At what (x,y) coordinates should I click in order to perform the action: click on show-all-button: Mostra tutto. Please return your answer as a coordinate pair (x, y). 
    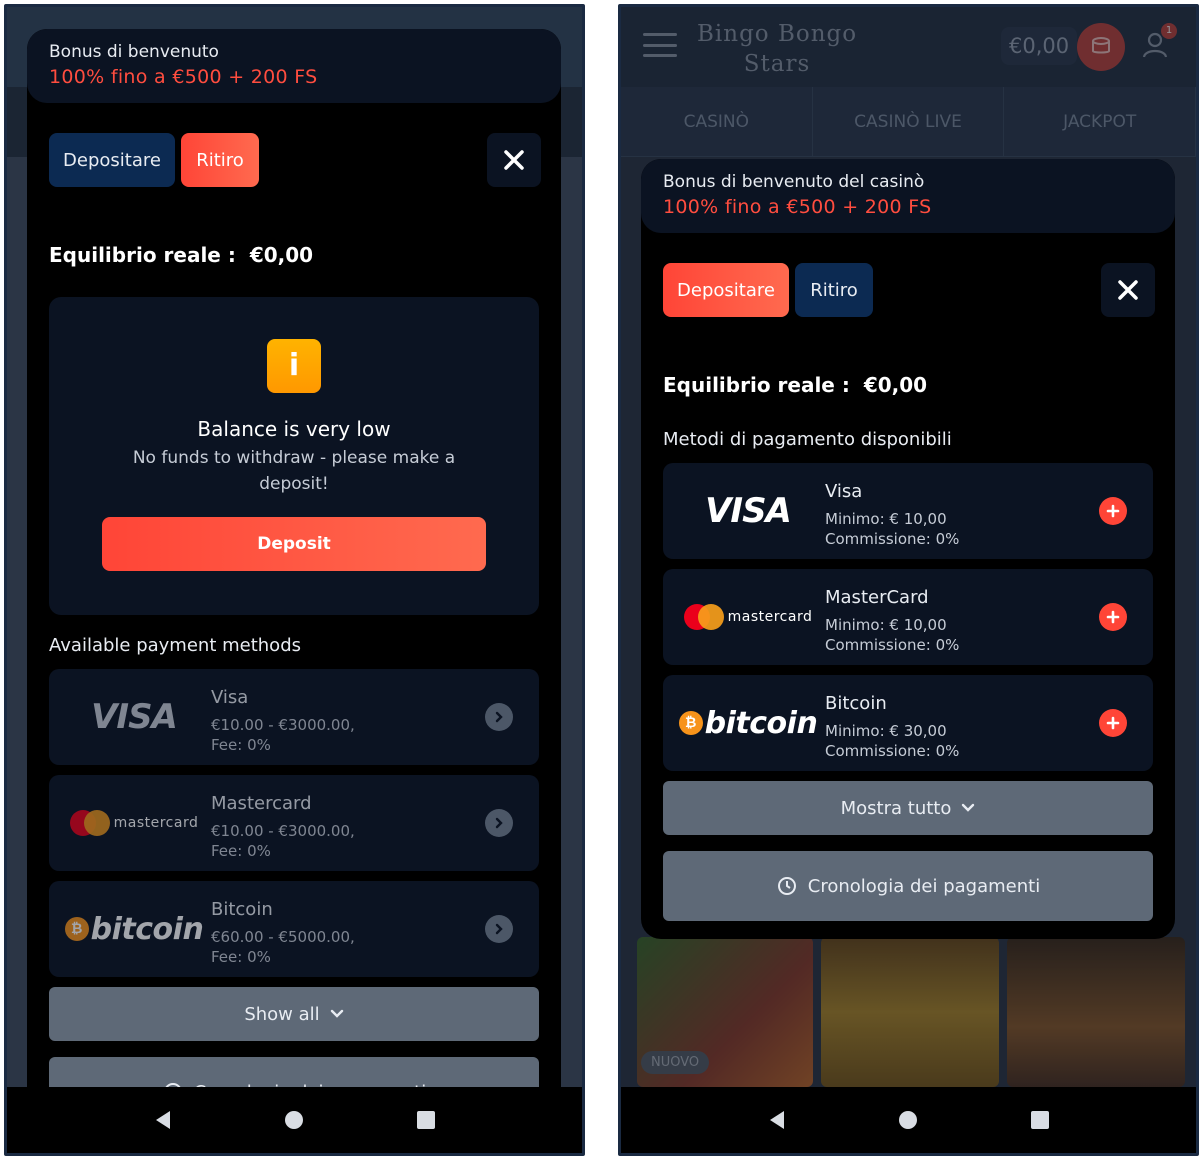
    Looking at the image, I should click on (908, 808).